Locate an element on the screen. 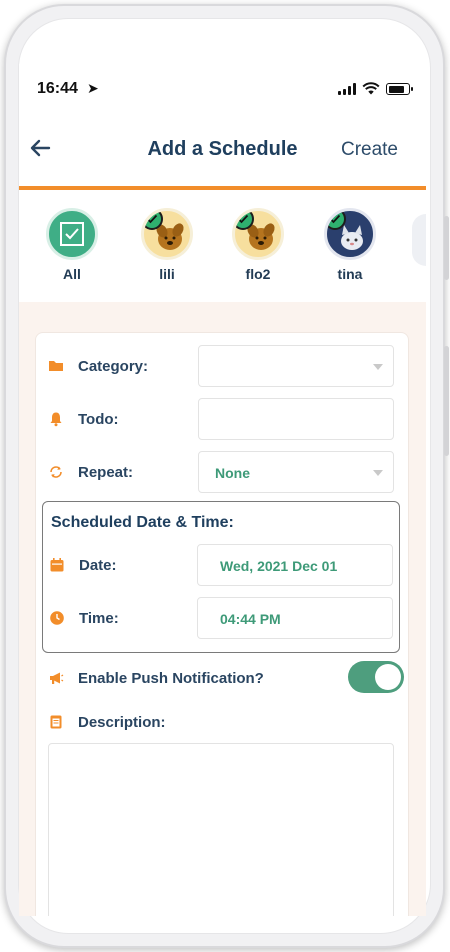 The height and width of the screenshot is (952, 450). category-label: Category: is located at coordinates (113, 366).